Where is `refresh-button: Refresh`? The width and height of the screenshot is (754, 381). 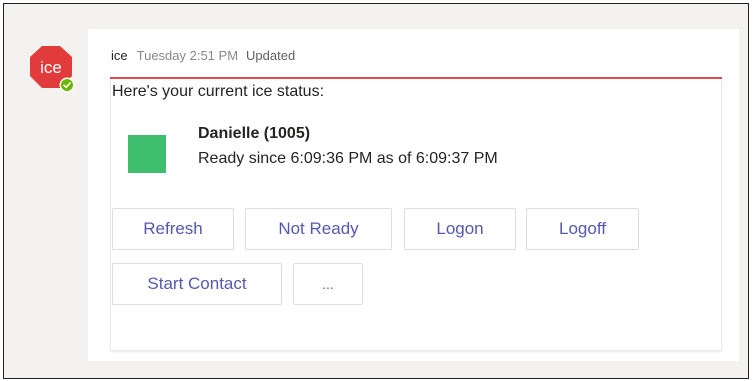 refresh-button: Refresh is located at coordinates (173, 229).